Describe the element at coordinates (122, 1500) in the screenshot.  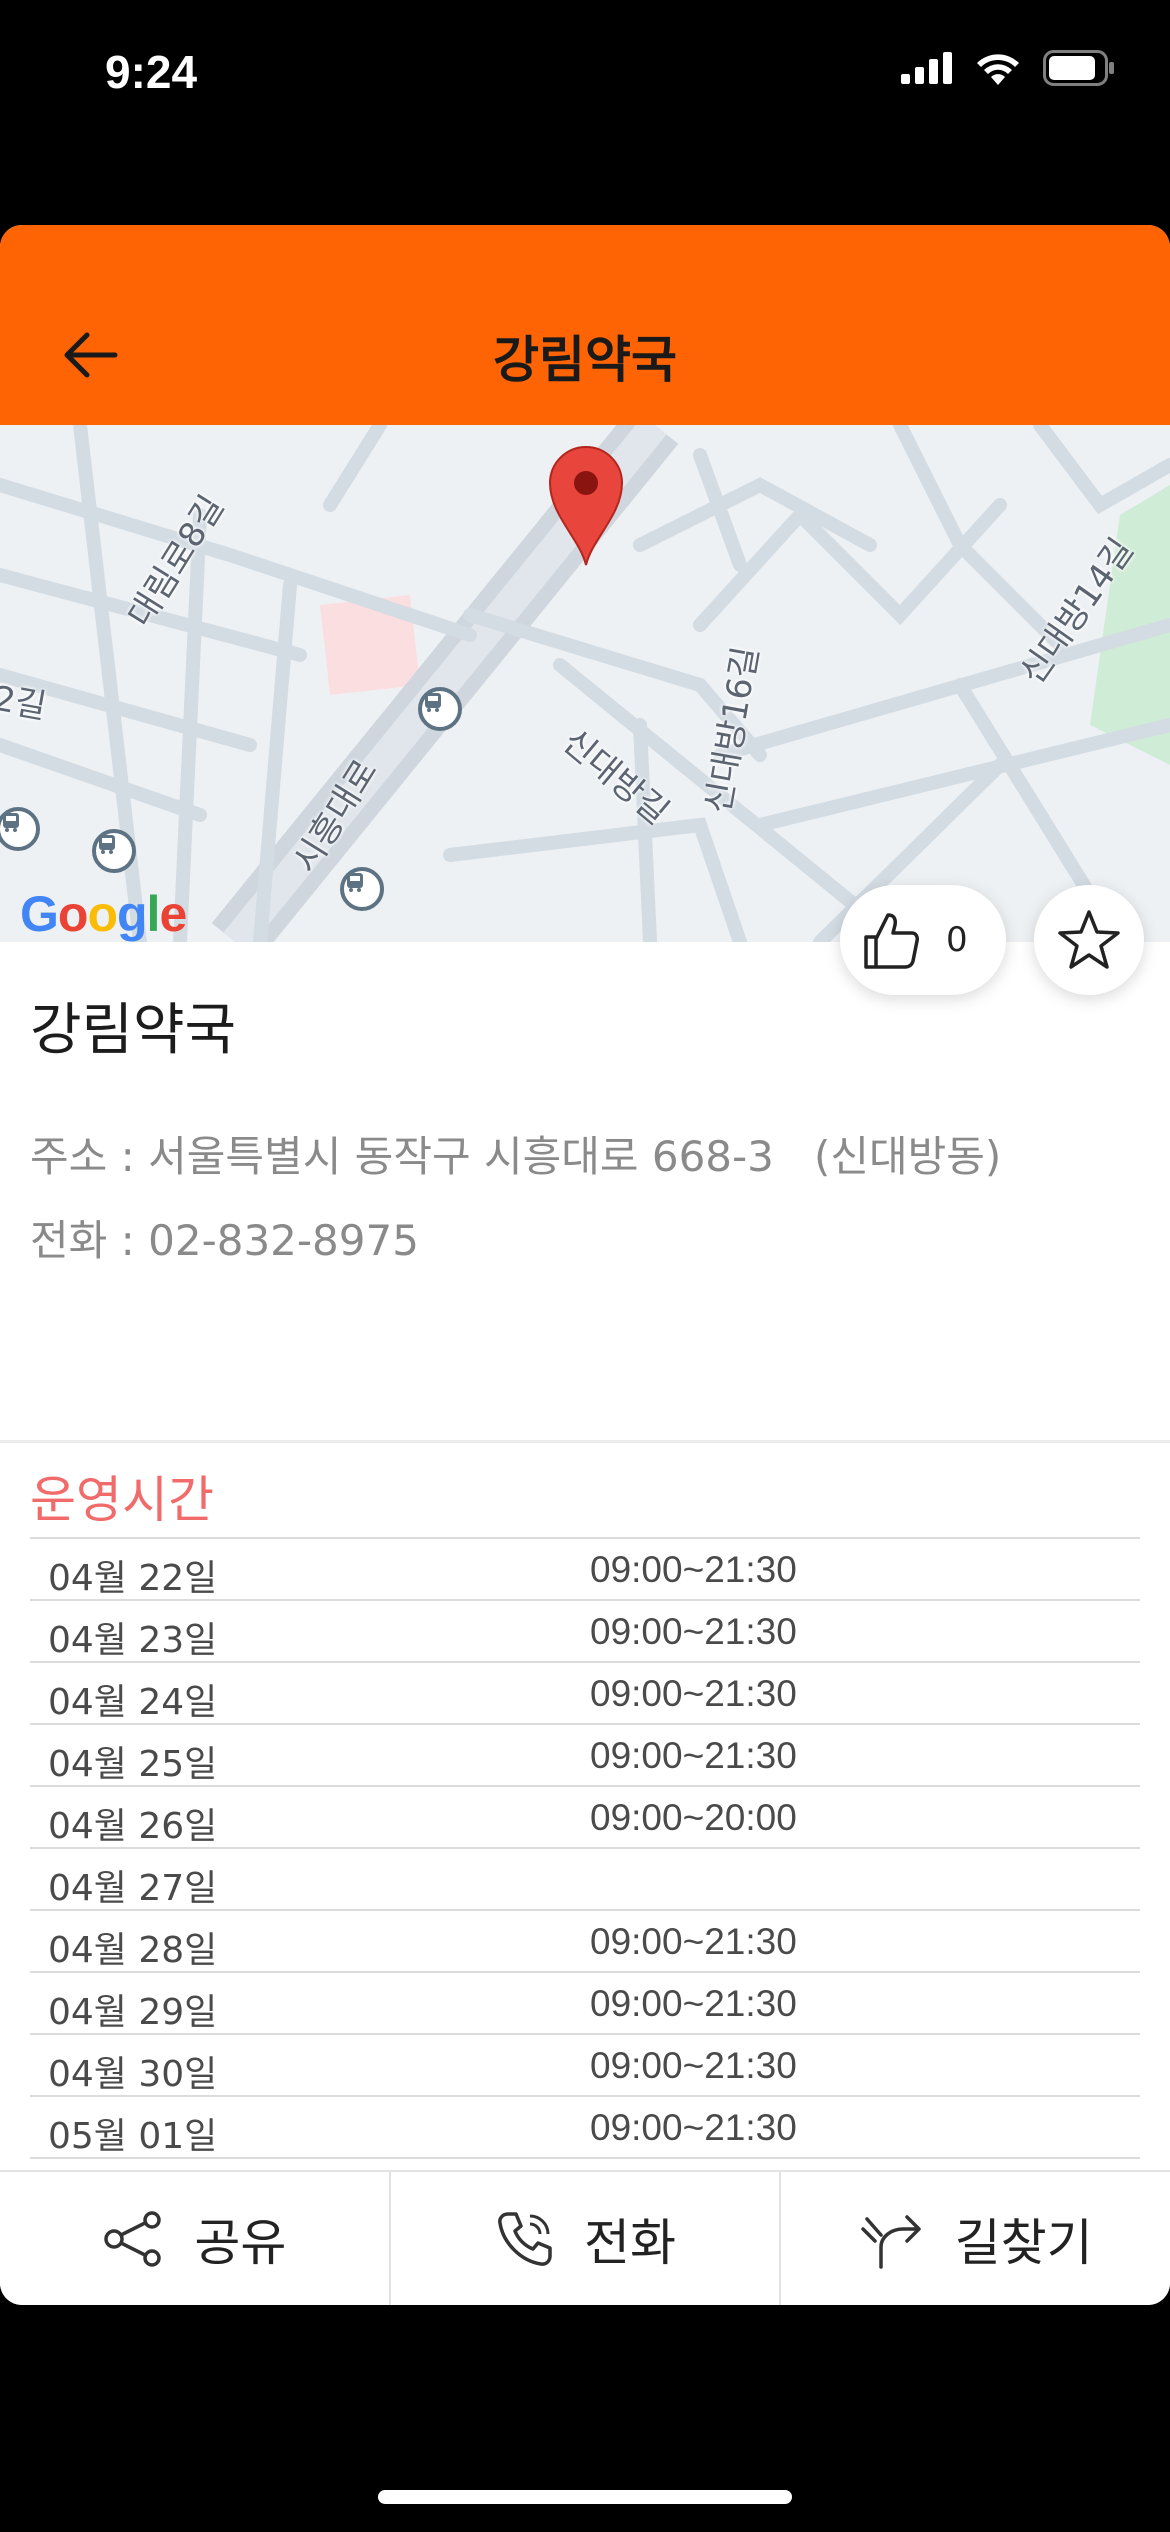
I see `hours-title: 운영시간` at that location.